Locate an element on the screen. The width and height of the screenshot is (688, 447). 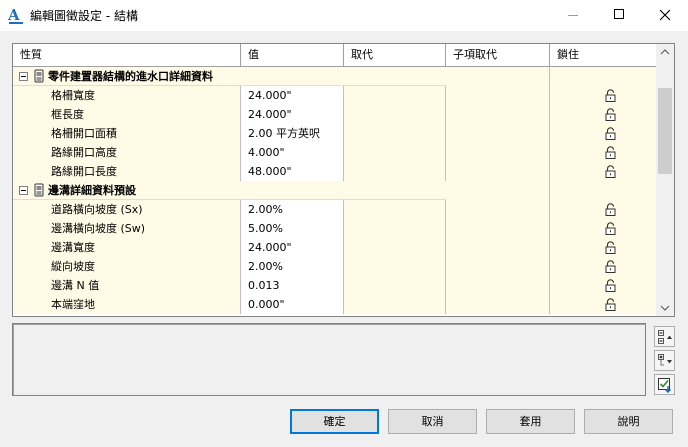
property-row: 本端窪地 0.000" is located at coordinates (334, 304).